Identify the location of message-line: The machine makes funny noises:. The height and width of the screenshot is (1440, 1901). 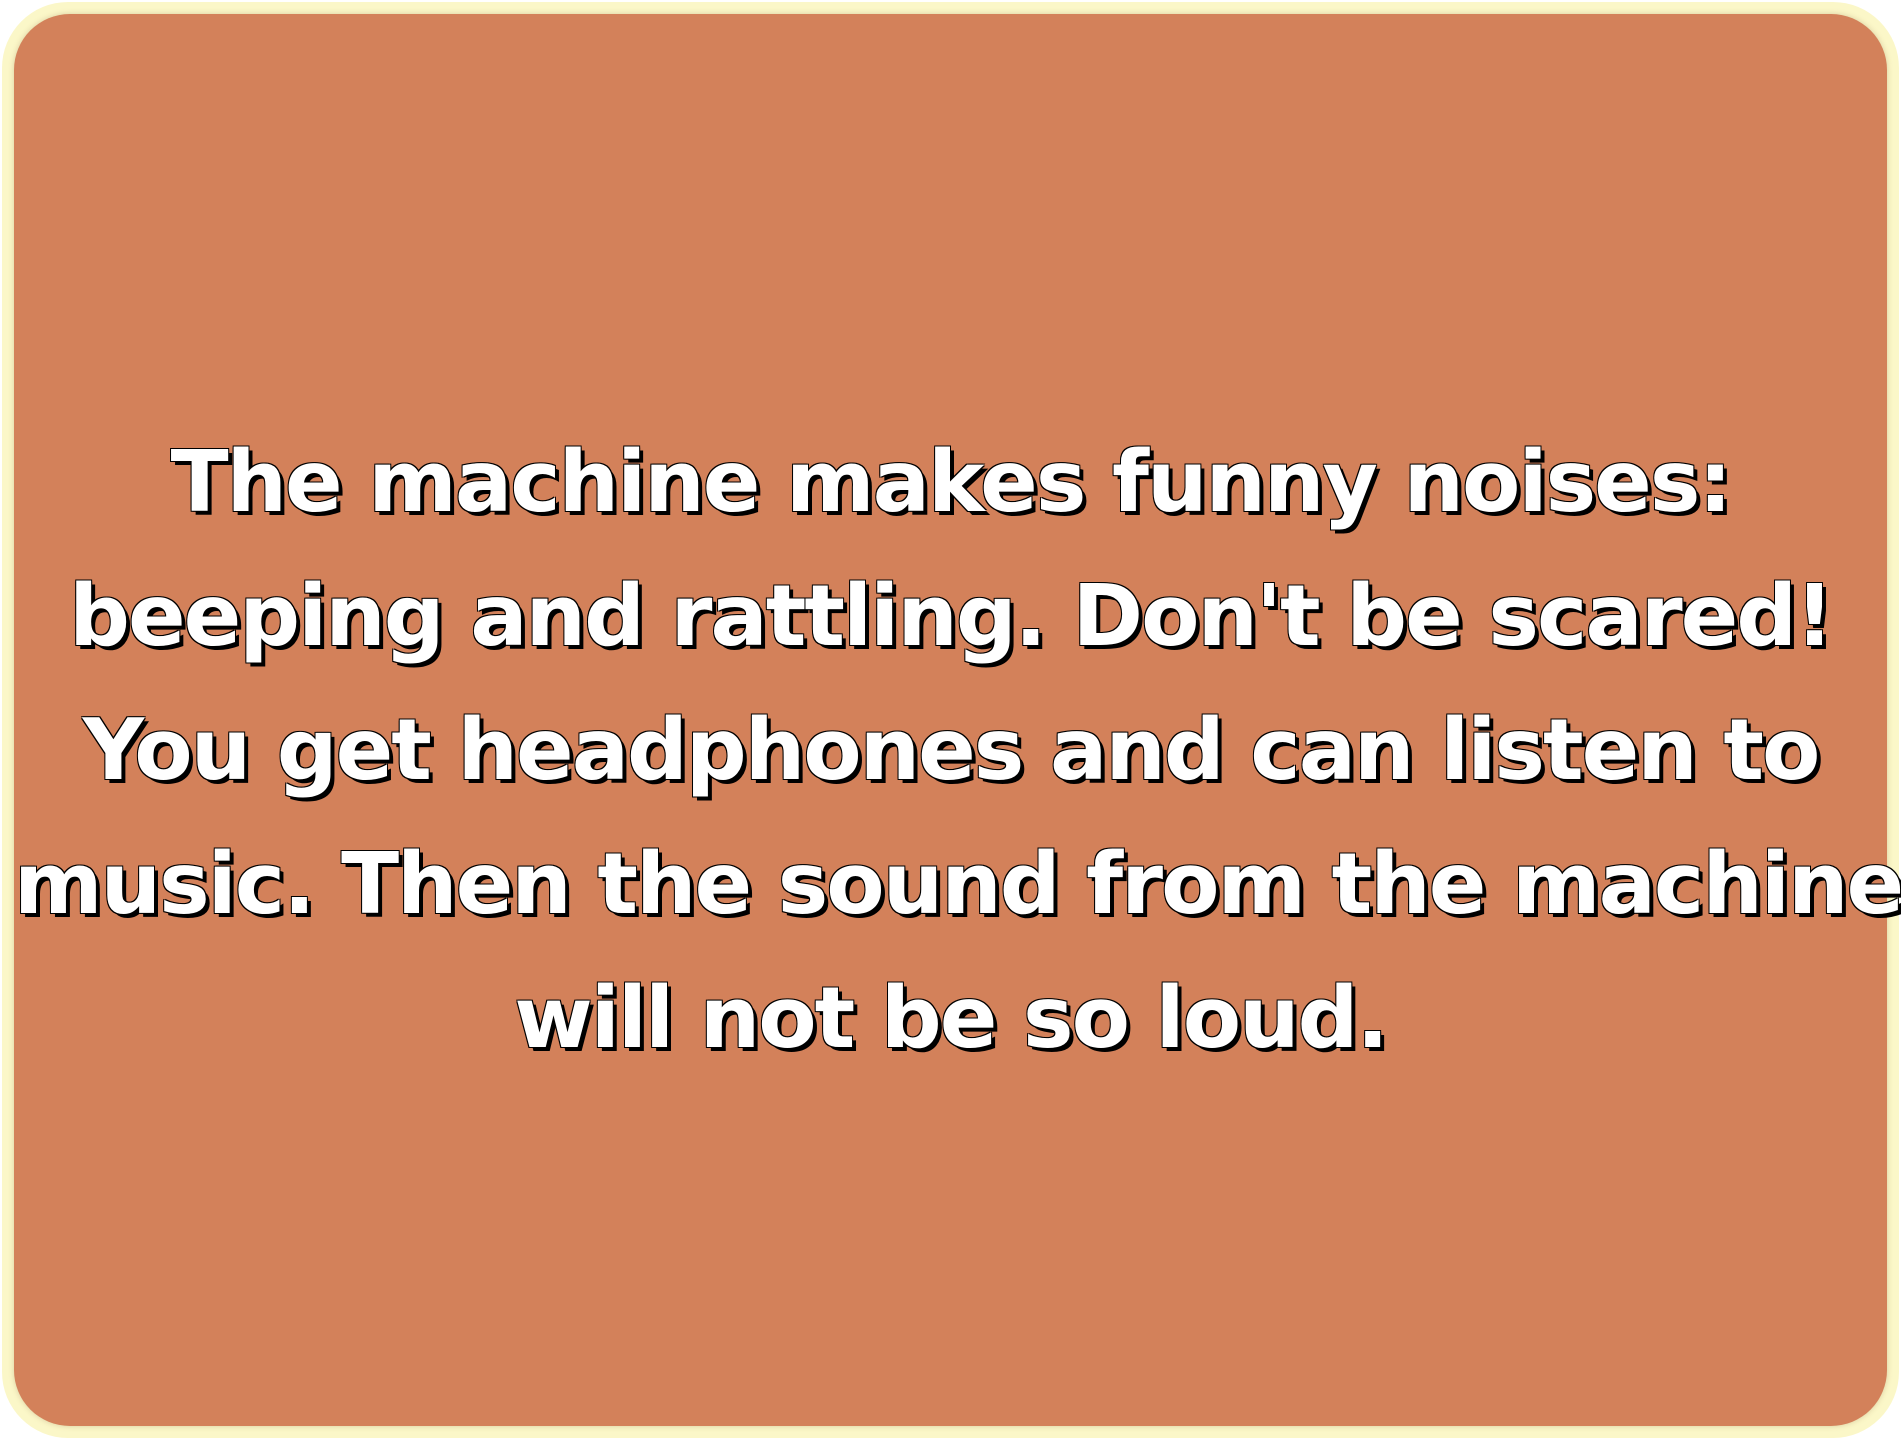
(951, 482).